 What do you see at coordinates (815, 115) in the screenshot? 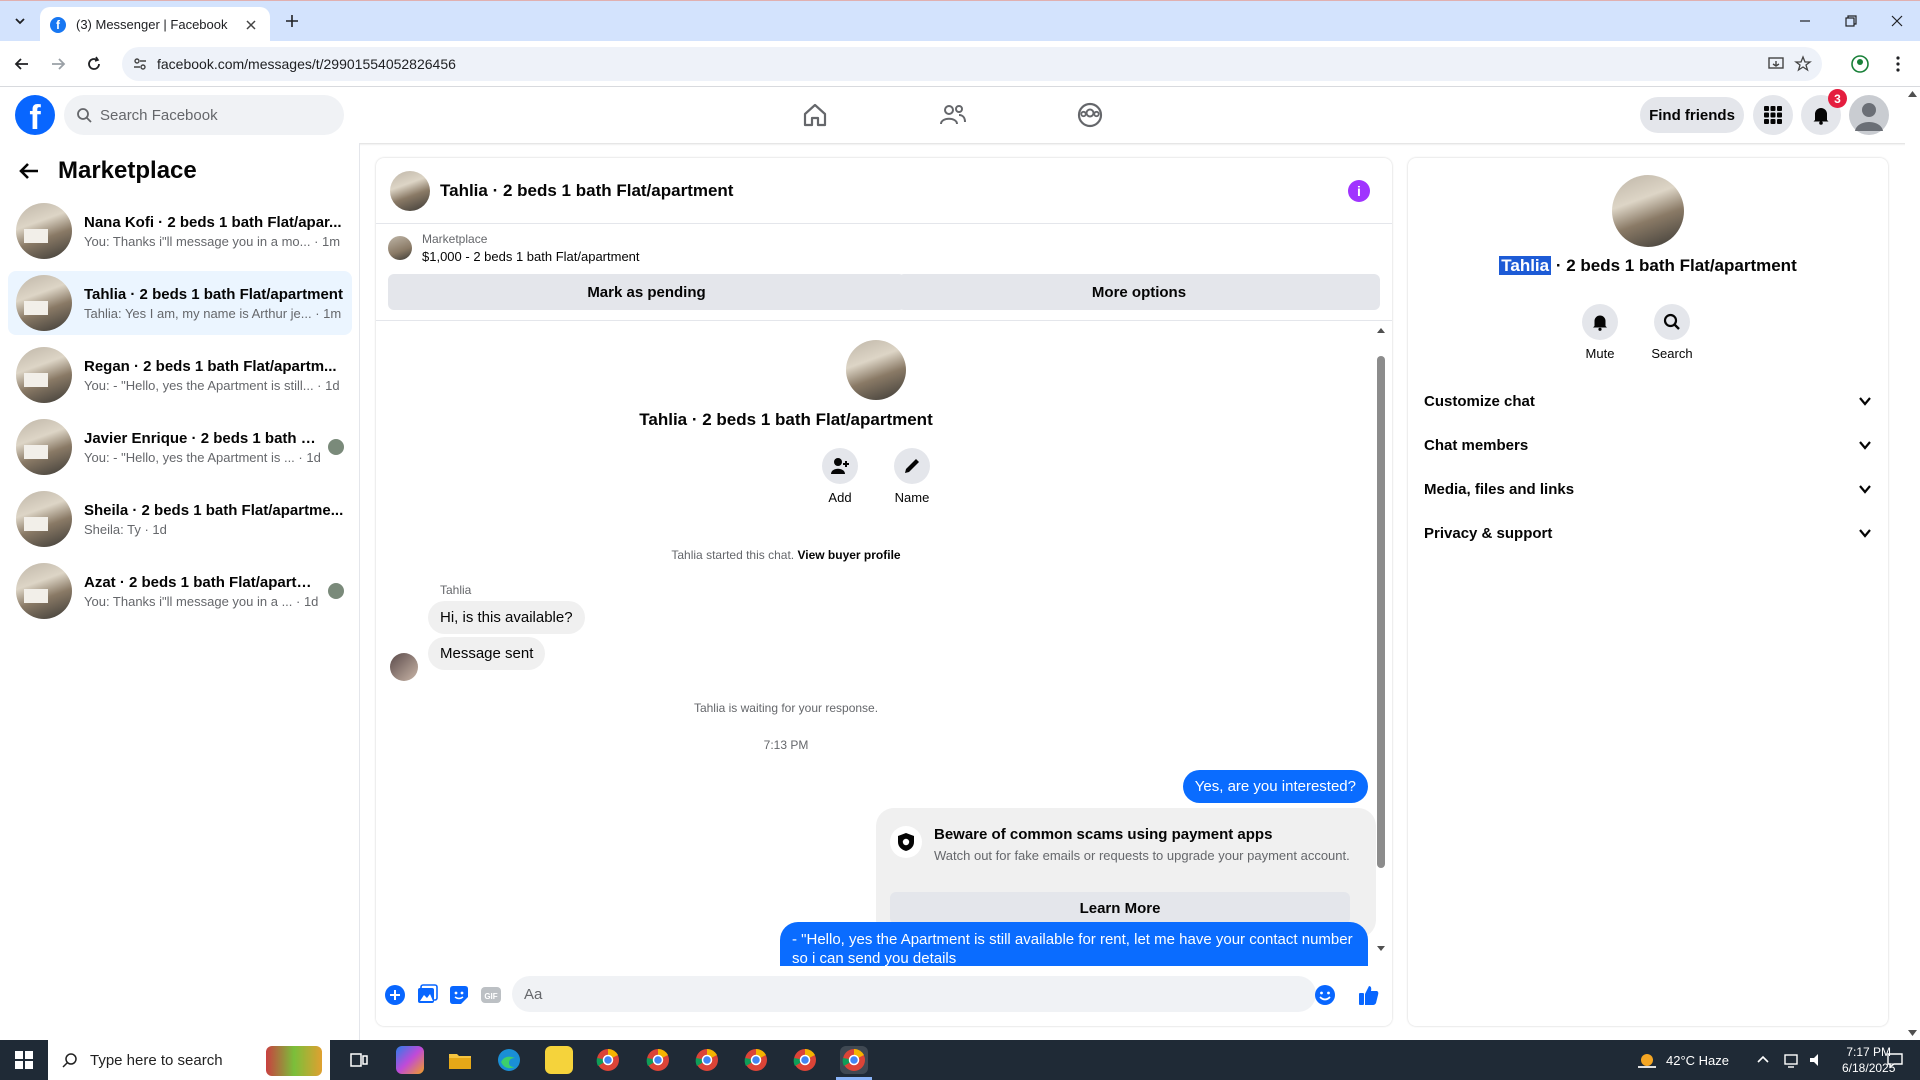
I see `home-icon` at bounding box center [815, 115].